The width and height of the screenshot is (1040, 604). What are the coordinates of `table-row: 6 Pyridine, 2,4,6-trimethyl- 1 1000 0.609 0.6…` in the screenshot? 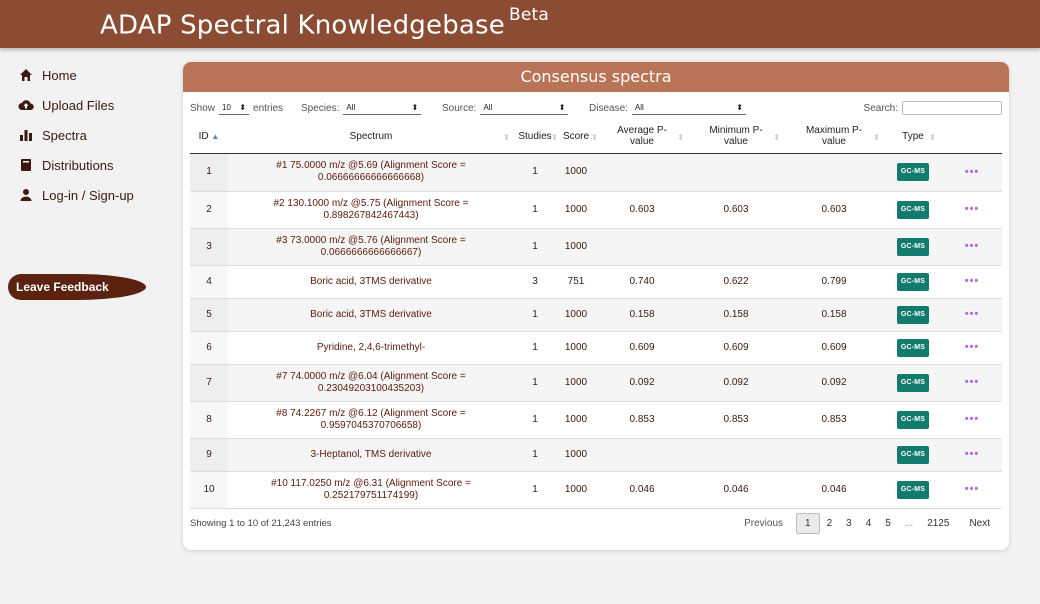 It's located at (596, 348).